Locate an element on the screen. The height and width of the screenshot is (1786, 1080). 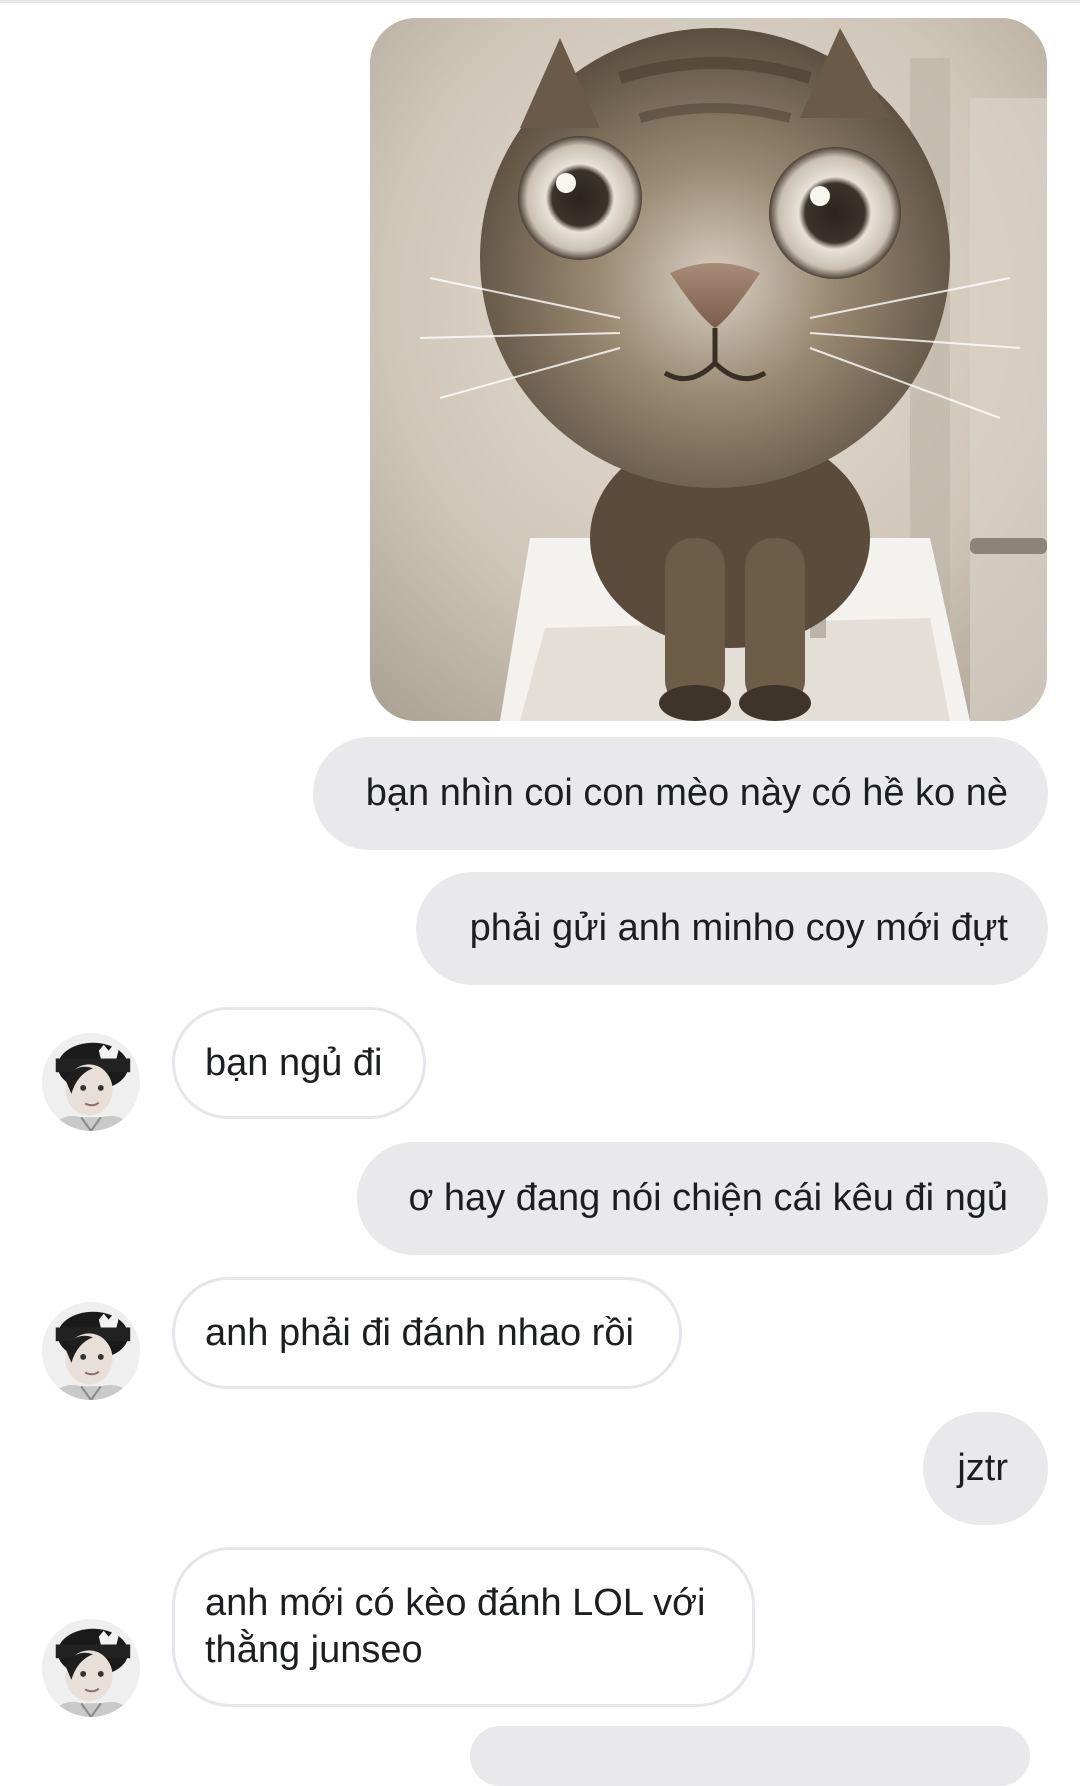
divider is located at coordinates (540, 1).